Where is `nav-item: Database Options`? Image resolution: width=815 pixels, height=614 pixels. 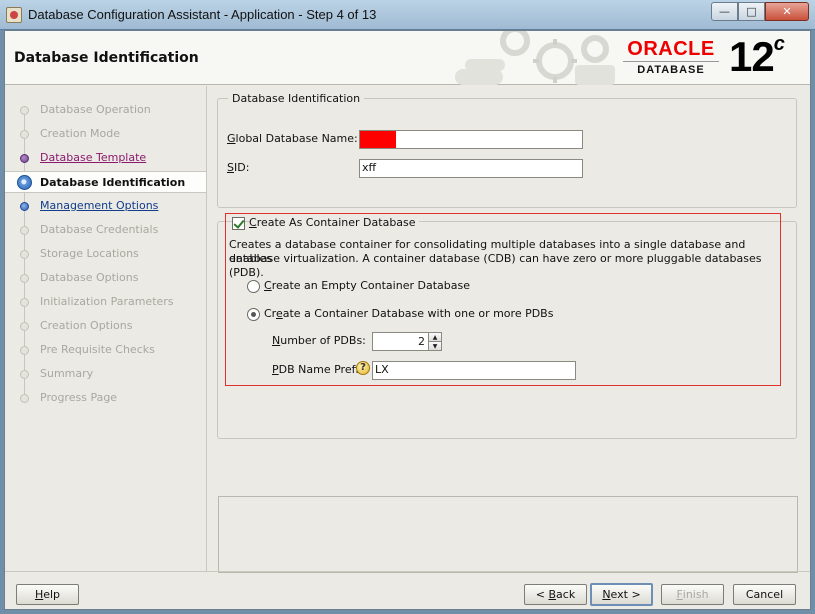
nav-item: Database Options is located at coordinates (105, 278).